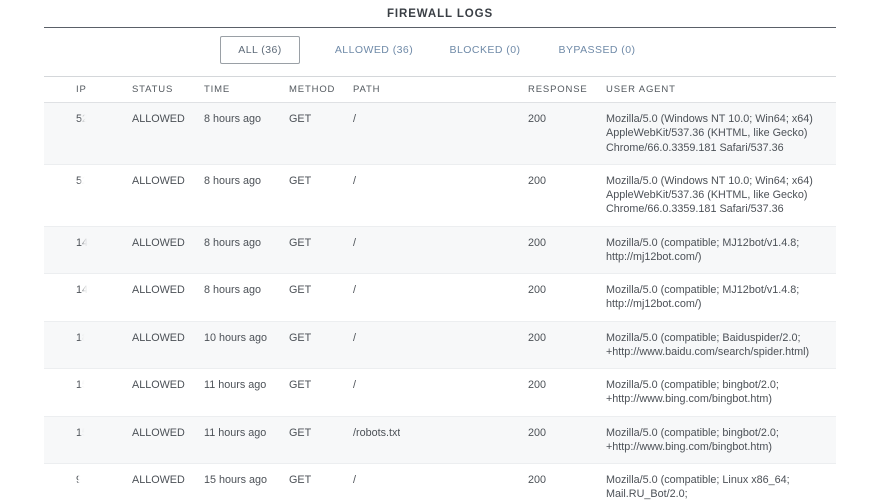 This screenshot has height=504, width=880. Describe the element at coordinates (567, 90) in the screenshot. I see `column-header-response: RESPONSE` at that location.